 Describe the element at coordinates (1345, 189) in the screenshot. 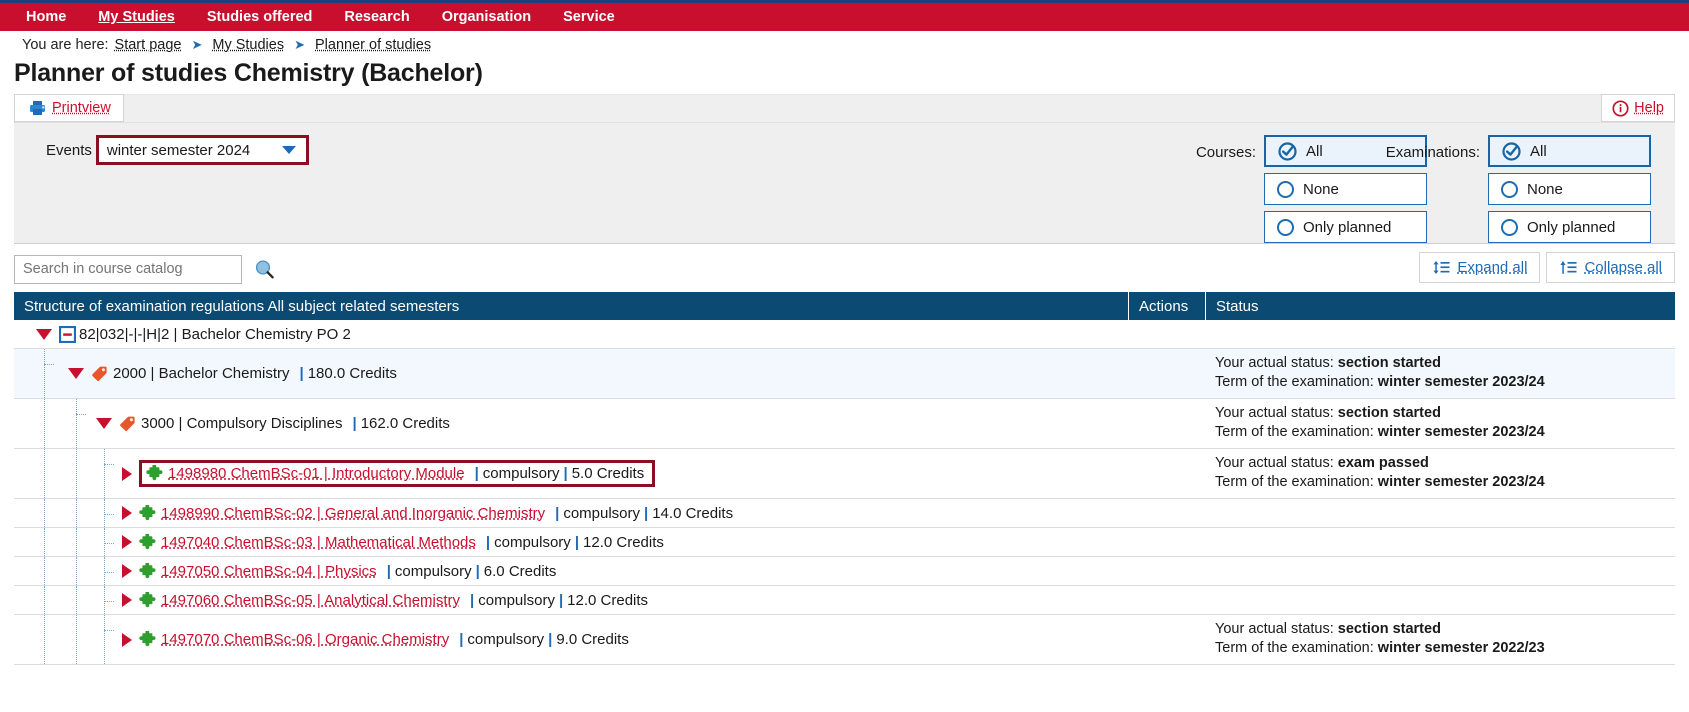

I see `courses-option-none: None` at that location.